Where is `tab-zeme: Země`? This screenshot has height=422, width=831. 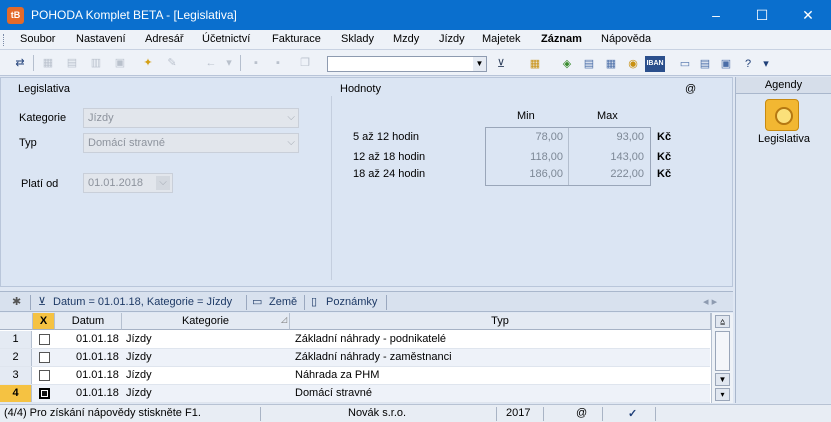 tab-zeme: Země is located at coordinates (285, 303).